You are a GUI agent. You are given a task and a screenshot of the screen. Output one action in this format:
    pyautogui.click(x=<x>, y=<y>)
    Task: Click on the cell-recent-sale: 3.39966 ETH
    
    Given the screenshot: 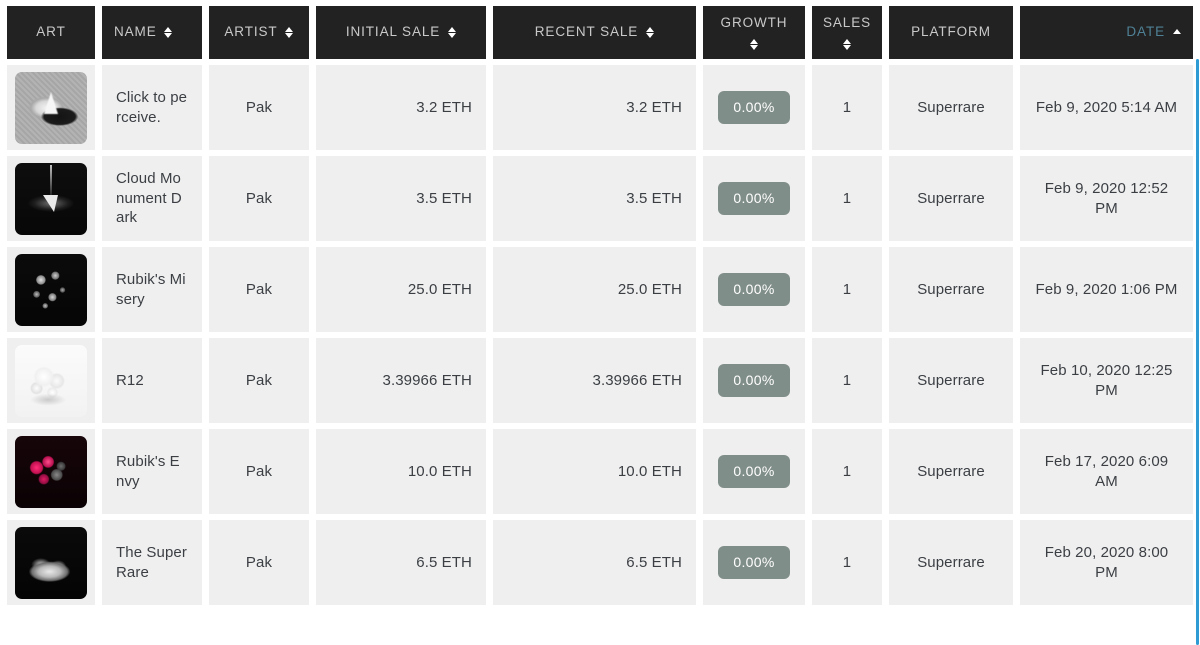 What is the action you would take?
    pyautogui.click(x=594, y=380)
    